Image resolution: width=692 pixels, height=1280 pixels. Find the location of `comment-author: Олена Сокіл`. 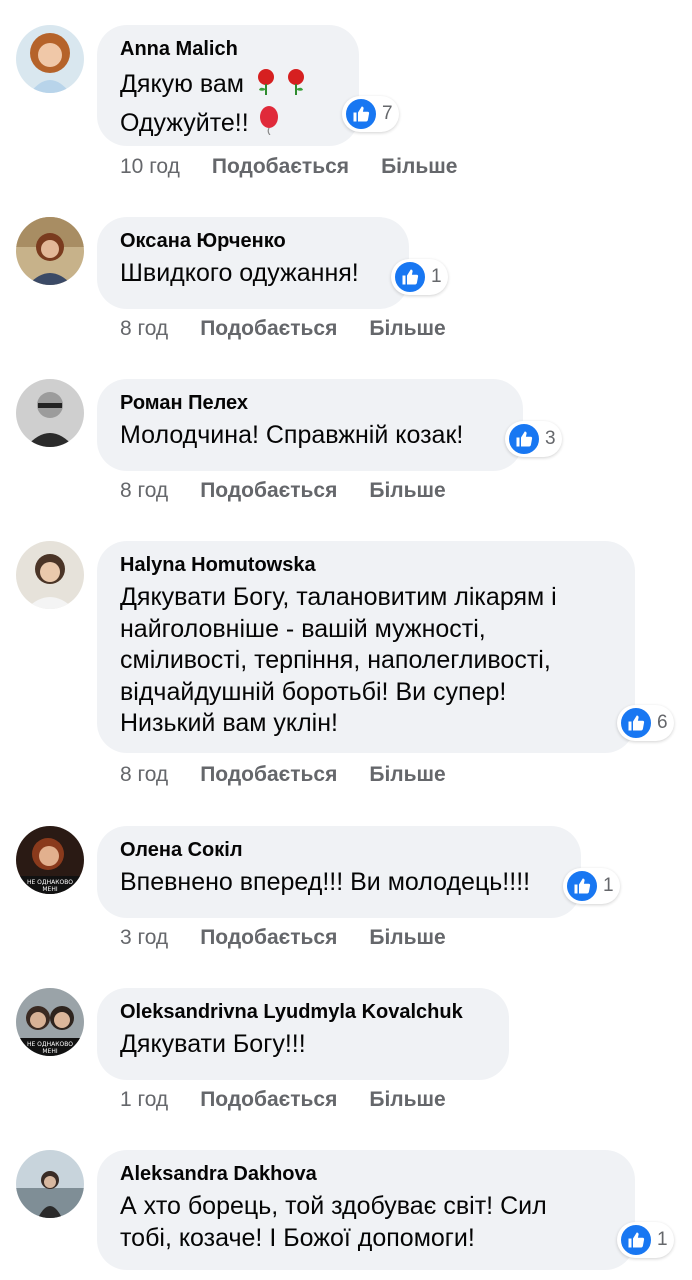

comment-author: Олена Сокіл is located at coordinates (339, 850).